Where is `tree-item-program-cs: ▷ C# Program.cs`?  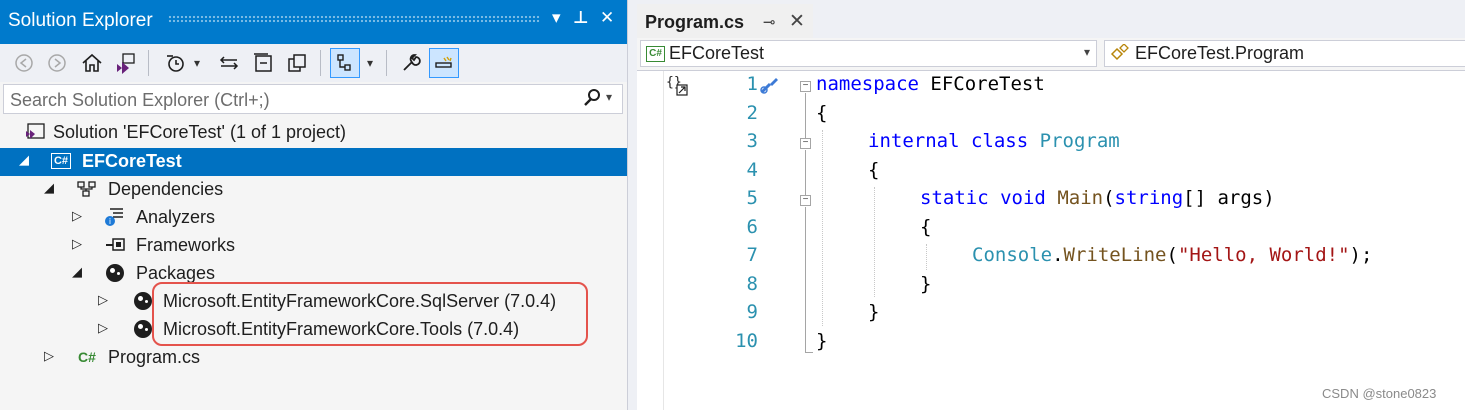 tree-item-program-cs: ▷ C# Program.cs is located at coordinates (313, 358).